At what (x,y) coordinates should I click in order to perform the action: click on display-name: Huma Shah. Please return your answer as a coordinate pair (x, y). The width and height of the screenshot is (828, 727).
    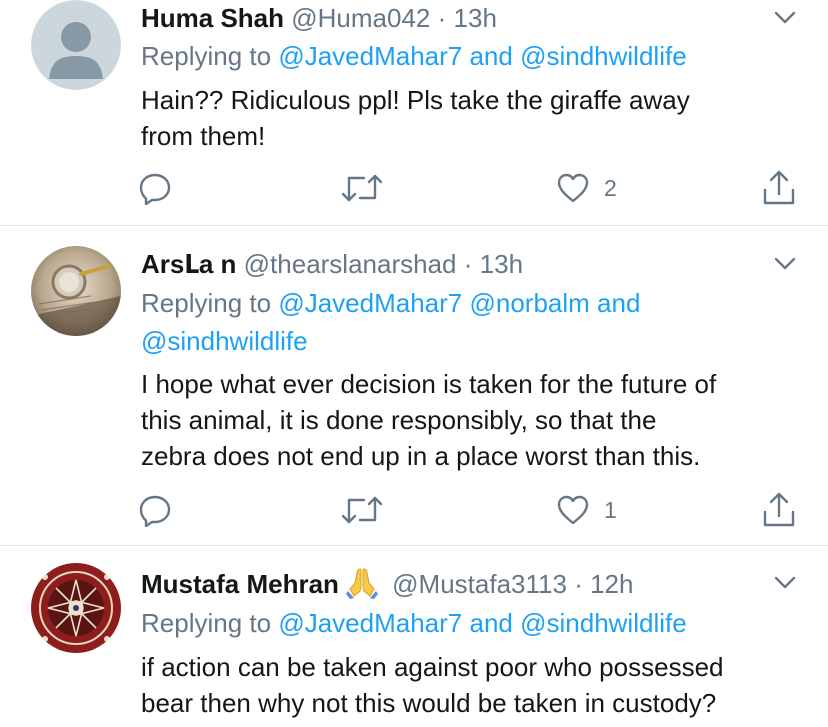
    Looking at the image, I should click on (212, 18).